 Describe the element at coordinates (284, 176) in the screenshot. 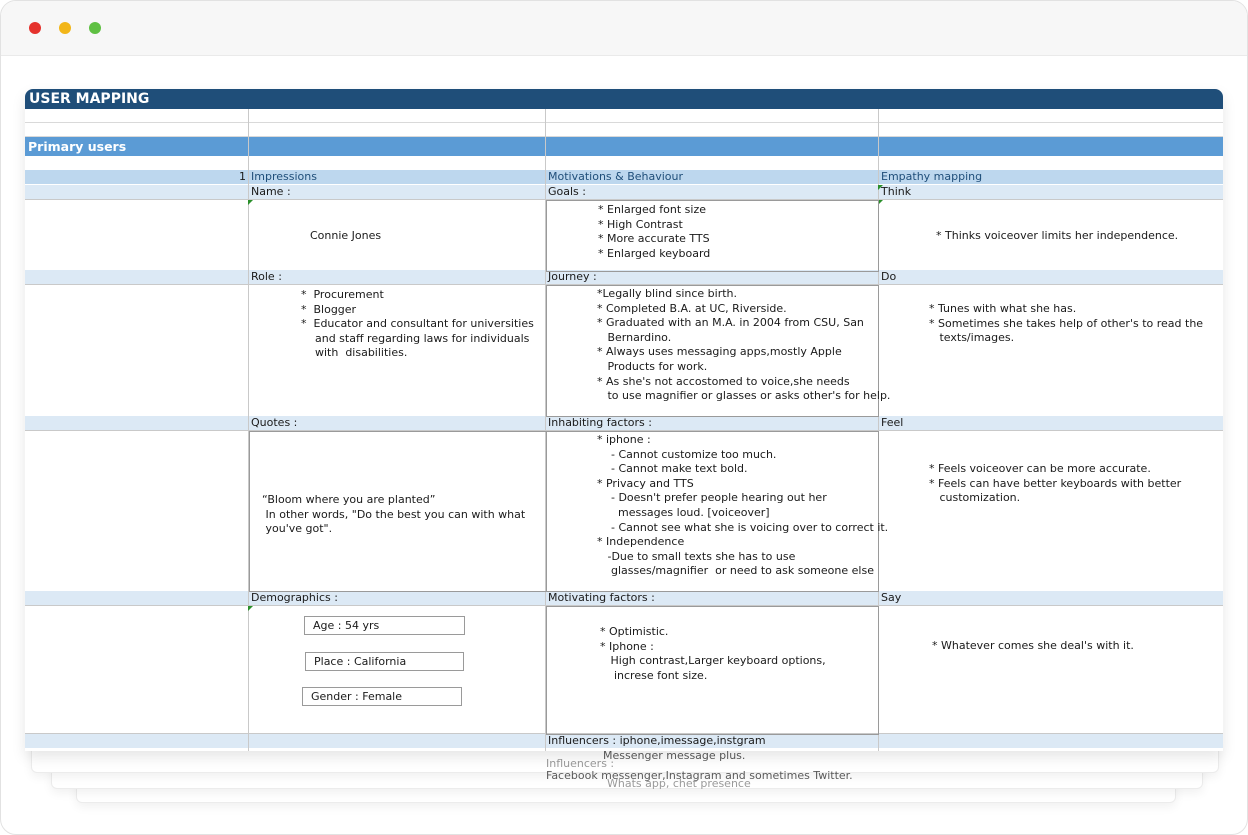

I see `column-header-impressions: Impressions` at that location.